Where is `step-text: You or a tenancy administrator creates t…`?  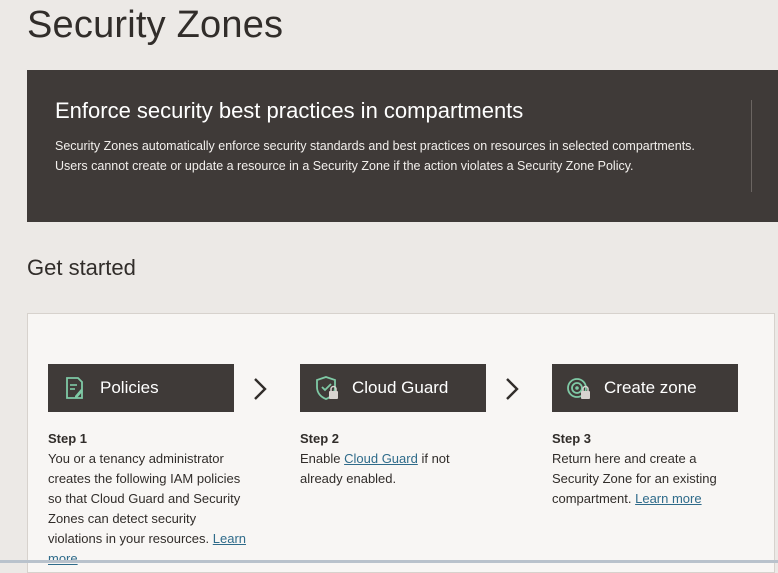 step-text: You or a tenancy administrator creates t… is located at coordinates (144, 498).